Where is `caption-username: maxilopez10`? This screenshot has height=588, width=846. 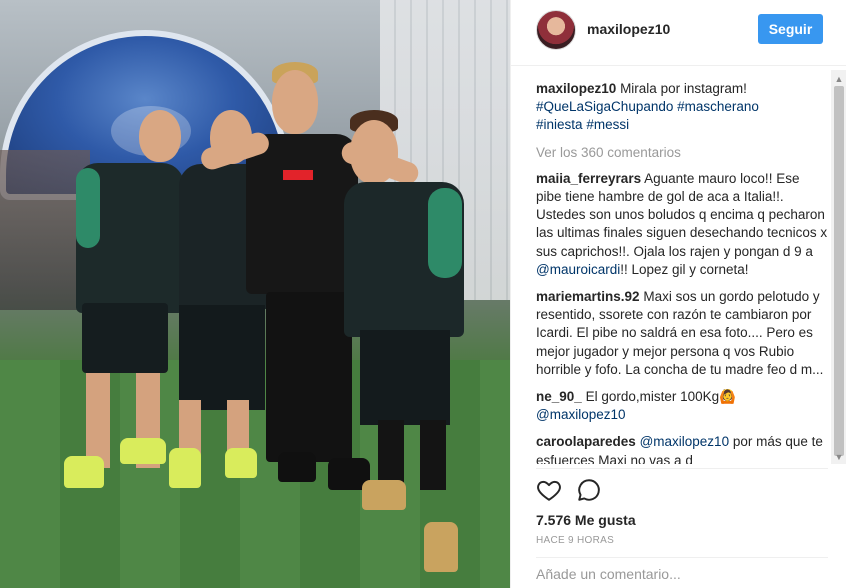
caption-username: maxilopez10 is located at coordinates (576, 88).